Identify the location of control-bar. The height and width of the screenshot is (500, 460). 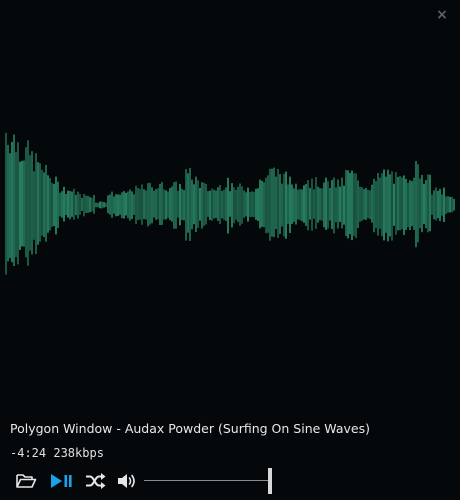
(234, 481).